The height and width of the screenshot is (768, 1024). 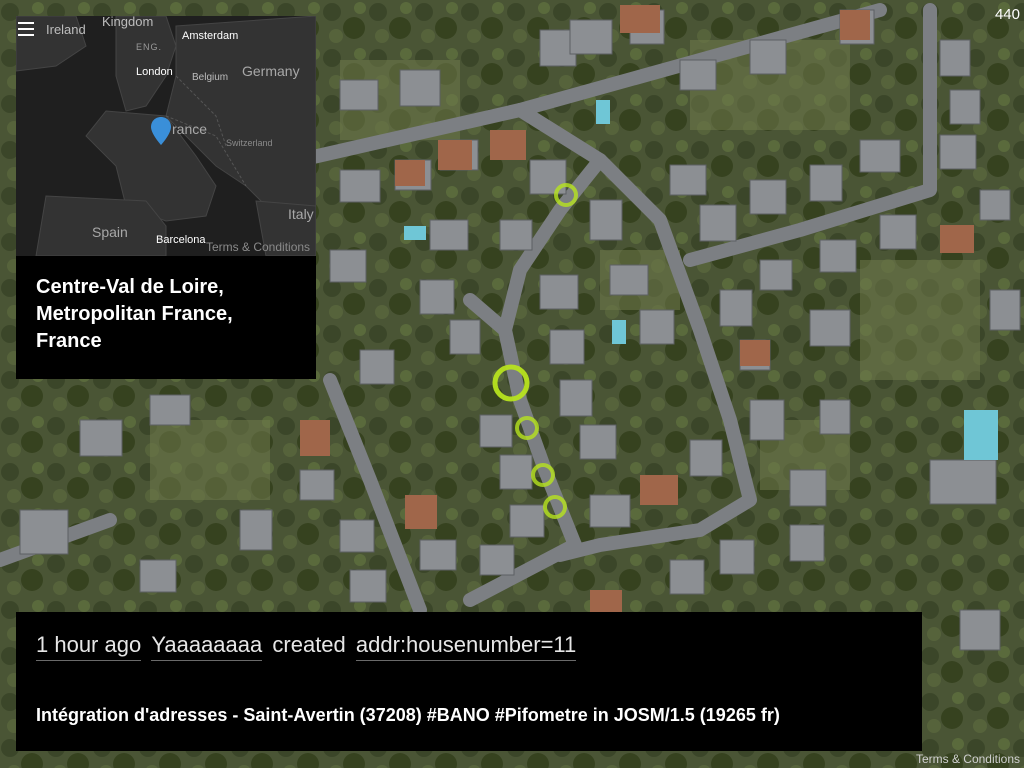 What do you see at coordinates (301, 214) in the screenshot?
I see `map-label-italy: Italy` at bounding box center [301, 214].